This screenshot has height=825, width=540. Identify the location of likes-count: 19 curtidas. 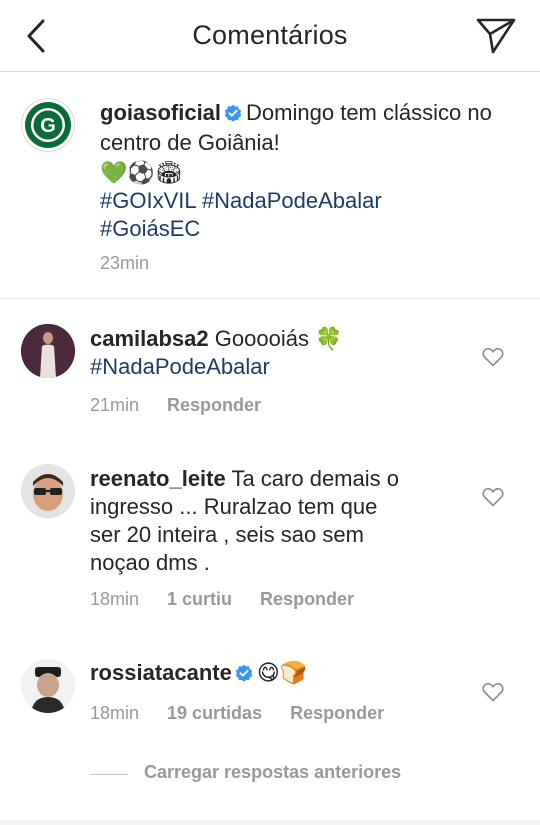
(214, 713).